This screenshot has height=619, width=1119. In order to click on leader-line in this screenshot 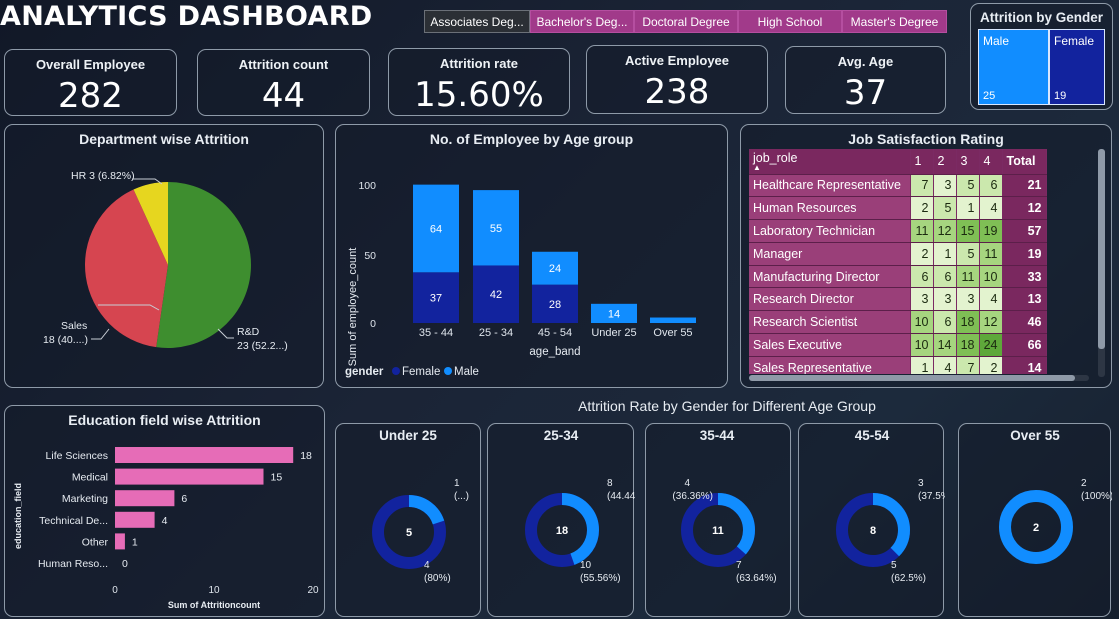, I will do `click(225, 333)`.